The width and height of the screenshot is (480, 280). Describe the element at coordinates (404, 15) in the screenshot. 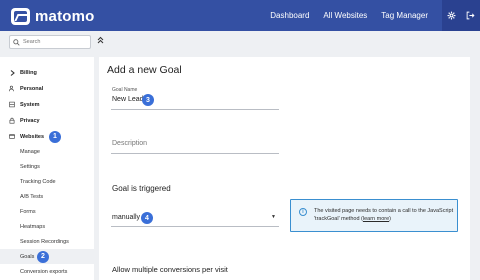

I see `nav-tag-manager: Tag Manager` at that location.